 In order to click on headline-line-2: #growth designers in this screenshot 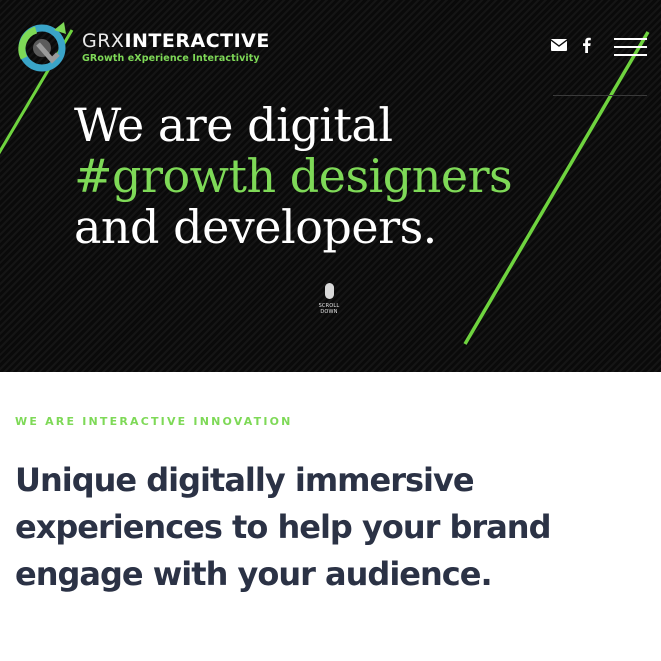, I will do `click(293, 176)`.